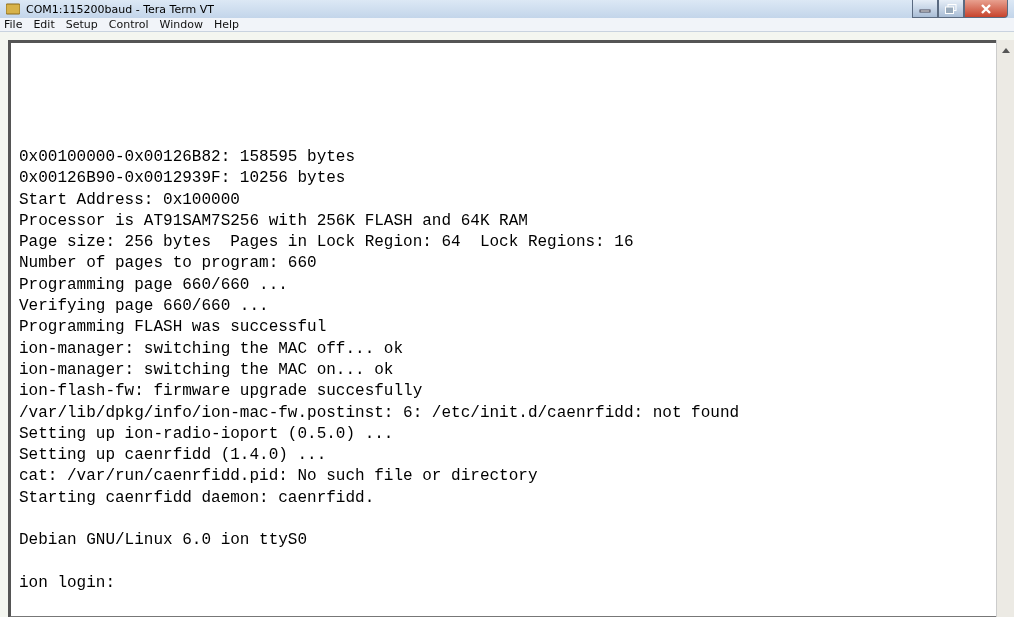 This screenshot has height=617, width=1014. Describe the element at coordinates (44, 24) in the screenshot. I see `menu-item: Edit` at that location.